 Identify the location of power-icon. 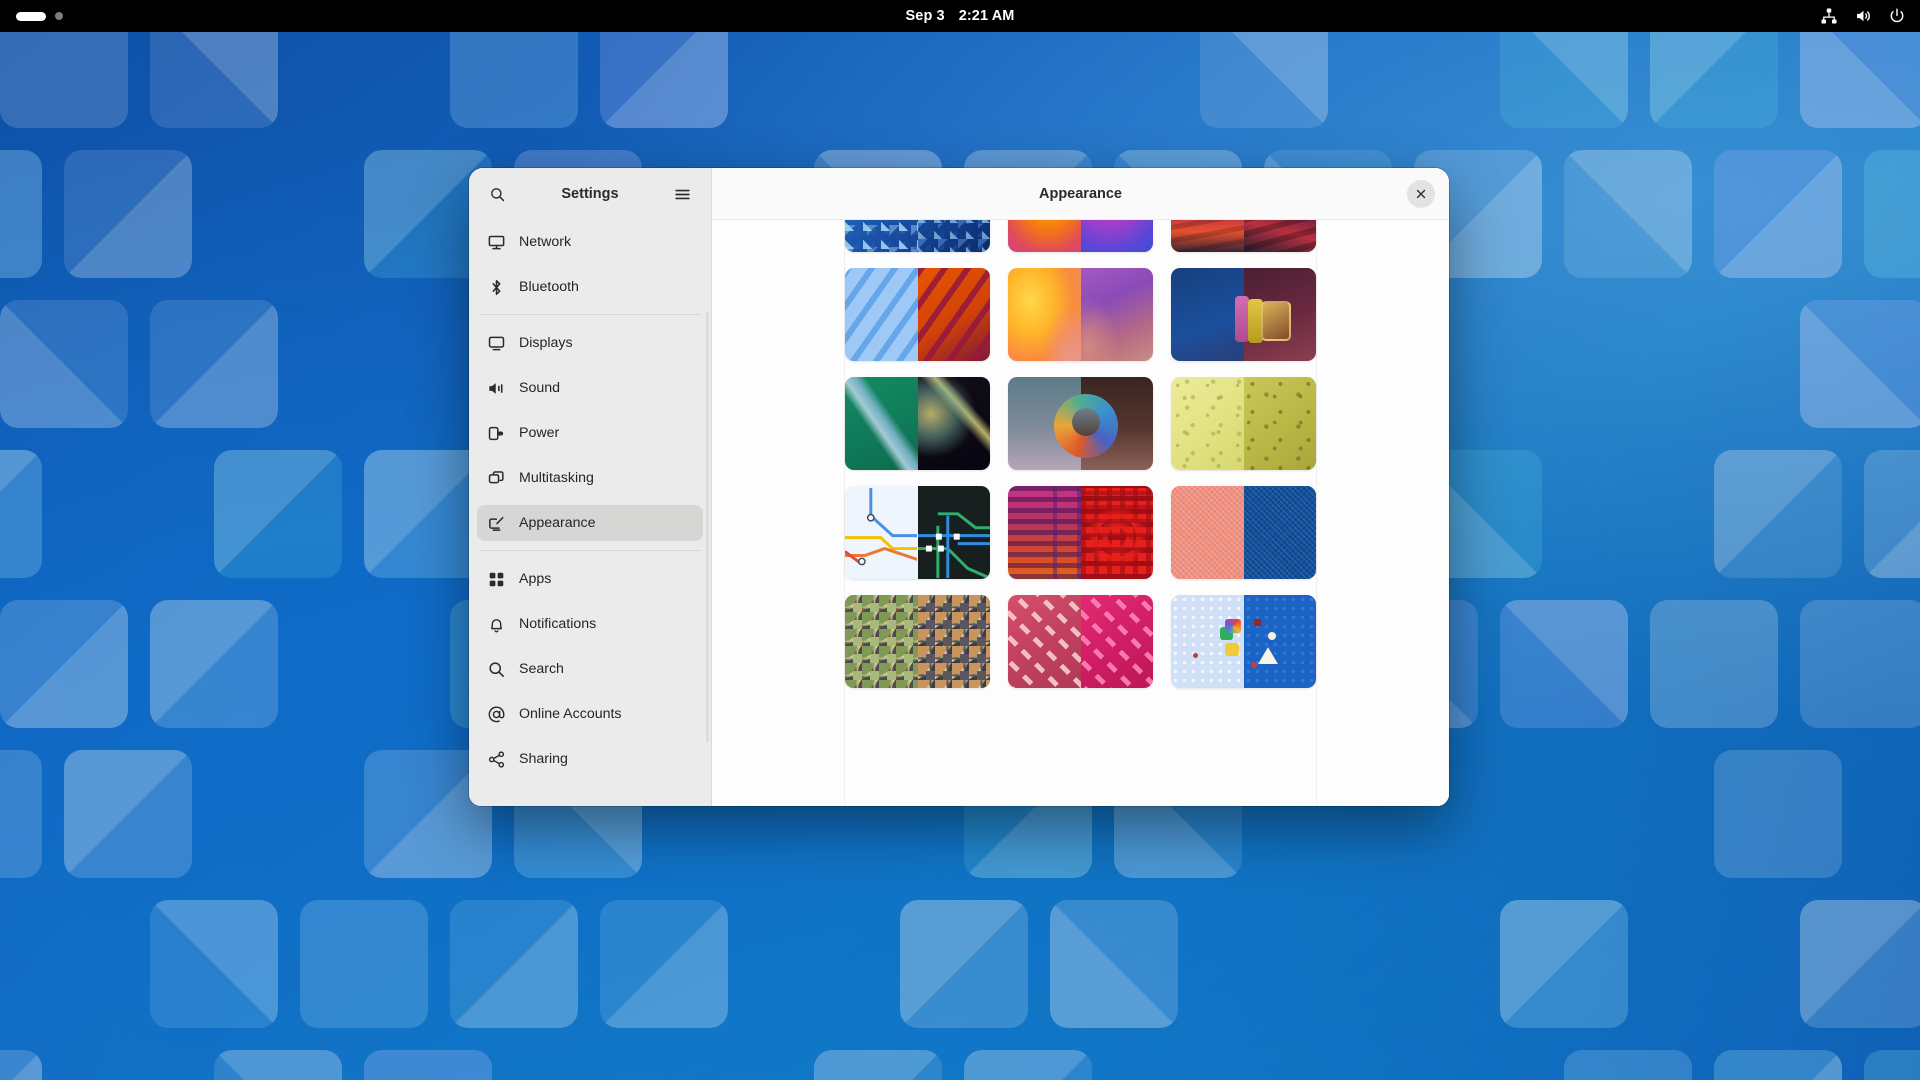
(1897, 16).